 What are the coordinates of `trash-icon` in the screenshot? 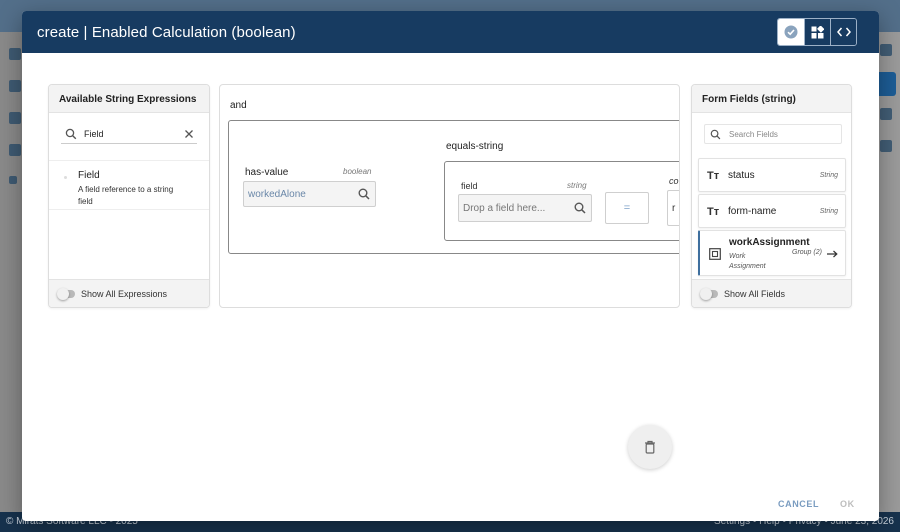 It's located at (650, 447).